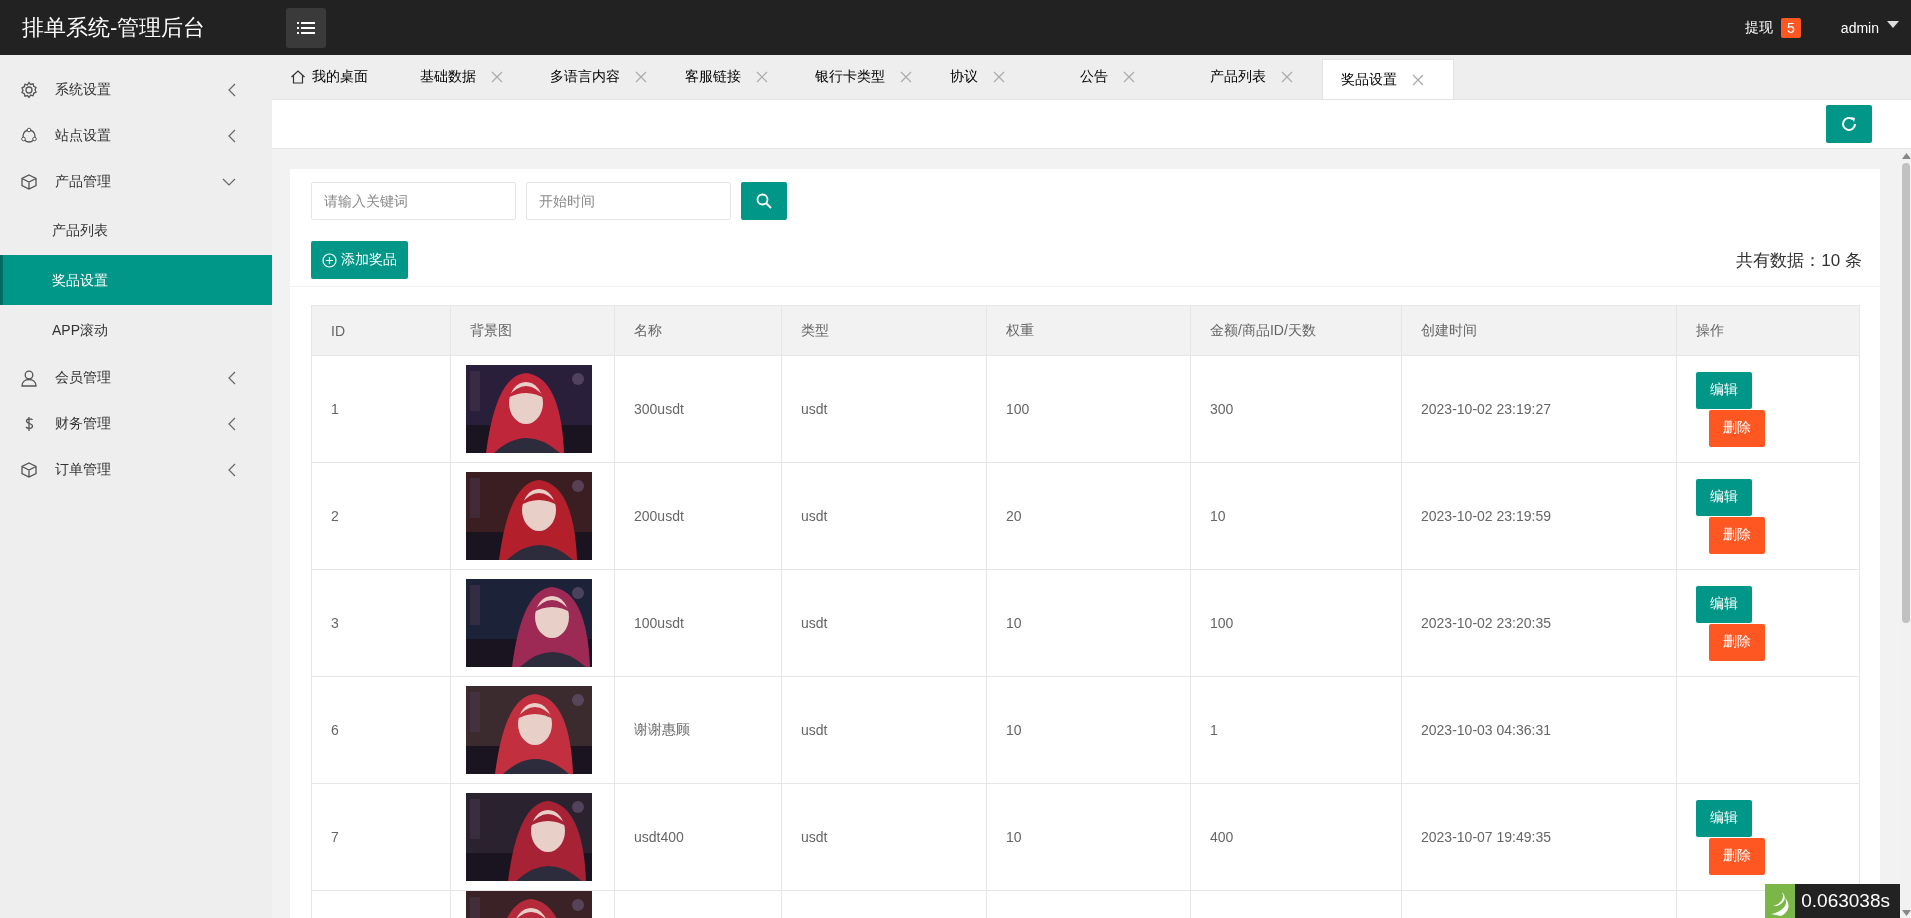 The height and width of the screenshot is (918, 1911). I want to click on scroll-up-icon, so click(1906, 156).